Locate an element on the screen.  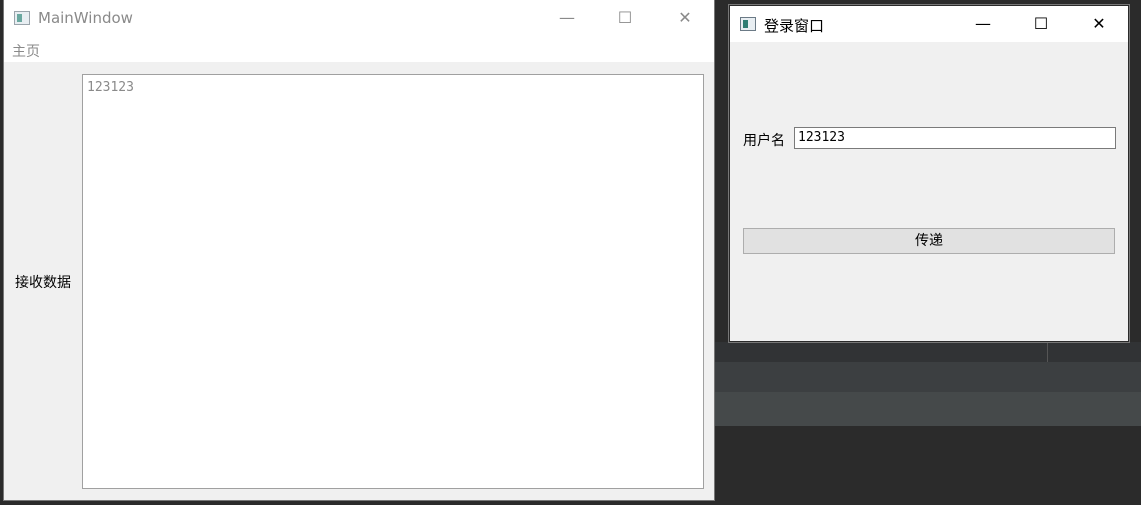
main-window-titlebar: MainWindow — ☐ ✕ is located at coordinates (359, 17).